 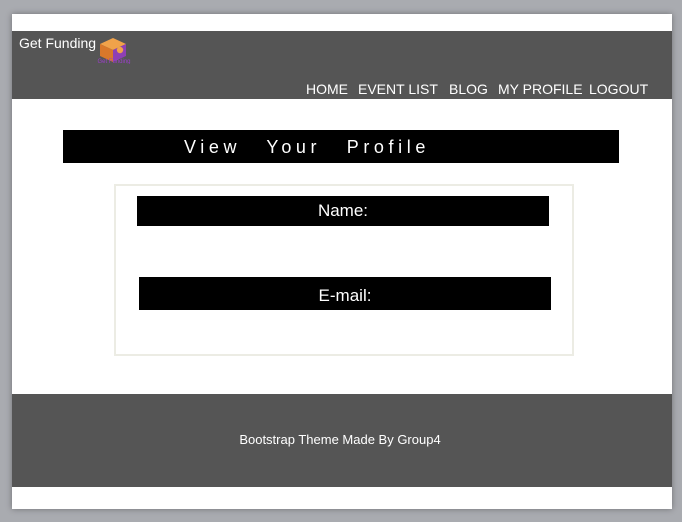 What do you see at coordinates (114, 49) in the screenshot?
I see `get-funding-logo-icon: Get Funding` at bounding box center [114, 49].